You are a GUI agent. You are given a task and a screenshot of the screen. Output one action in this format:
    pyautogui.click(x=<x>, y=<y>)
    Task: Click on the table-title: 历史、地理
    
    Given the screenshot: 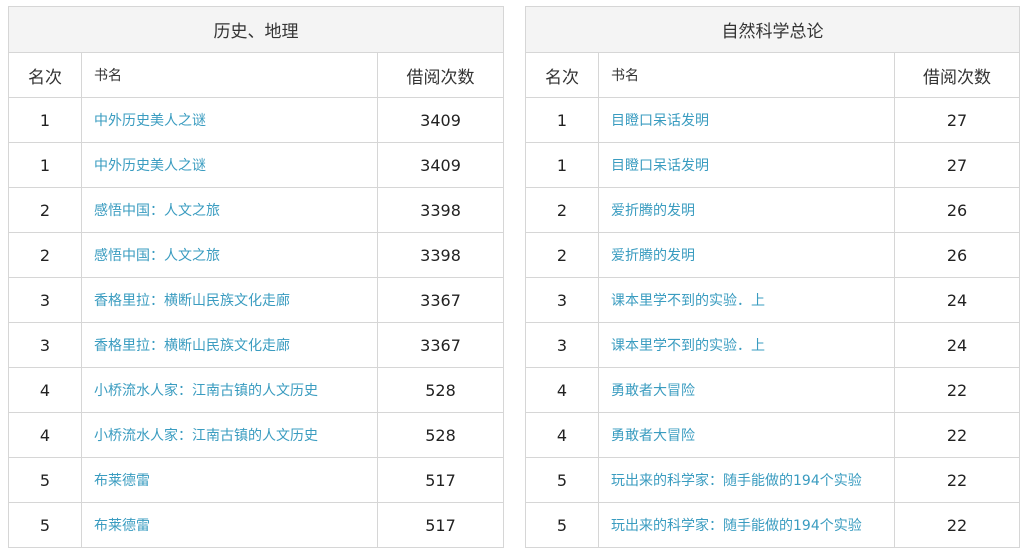 What is the action you would take?
    pyautogui.click(x=256, y=29)
    